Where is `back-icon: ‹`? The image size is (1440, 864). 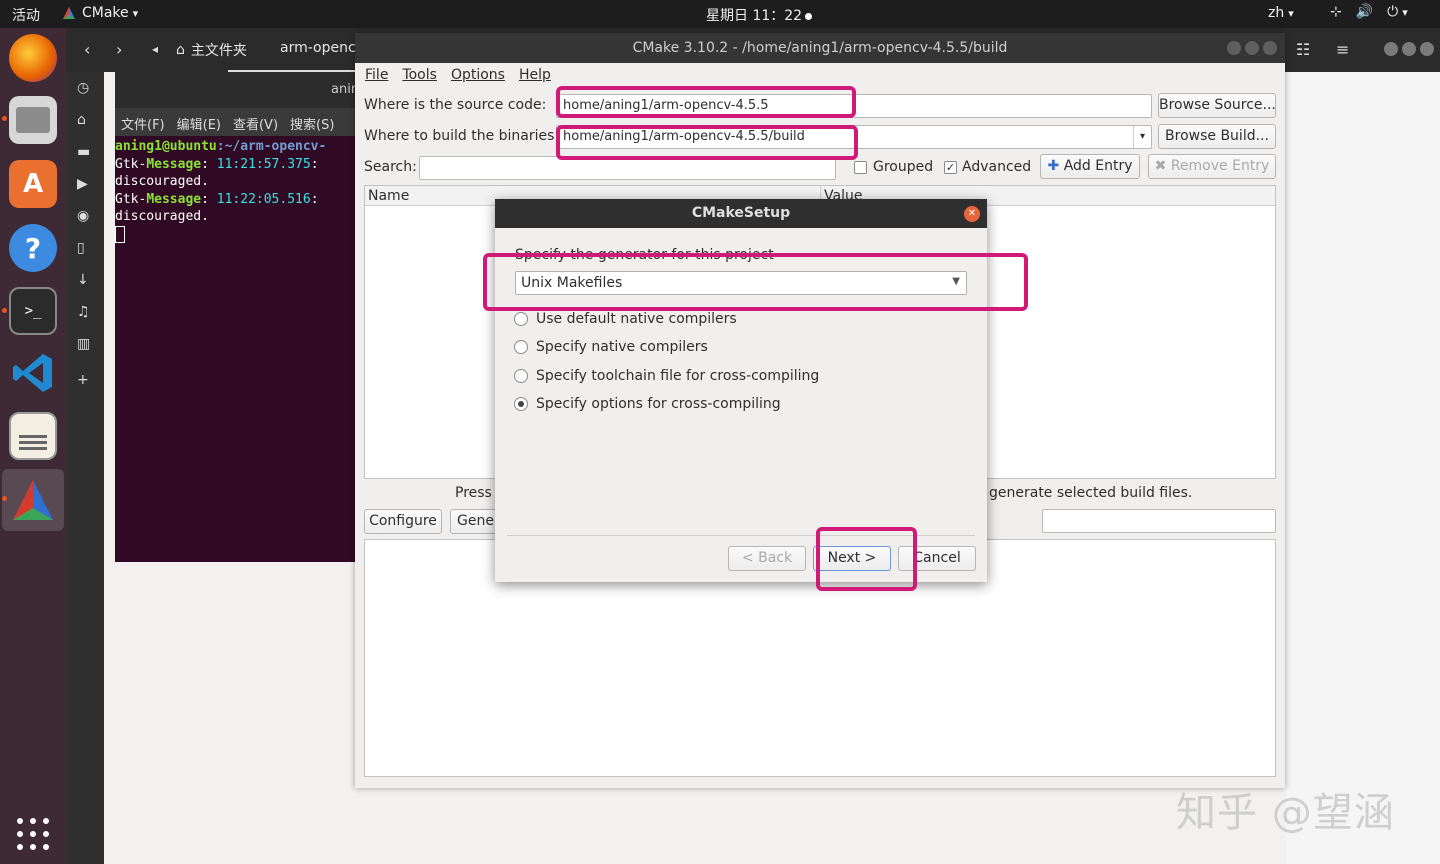
back-icon: ‹ is located at coordinates (87, 49).